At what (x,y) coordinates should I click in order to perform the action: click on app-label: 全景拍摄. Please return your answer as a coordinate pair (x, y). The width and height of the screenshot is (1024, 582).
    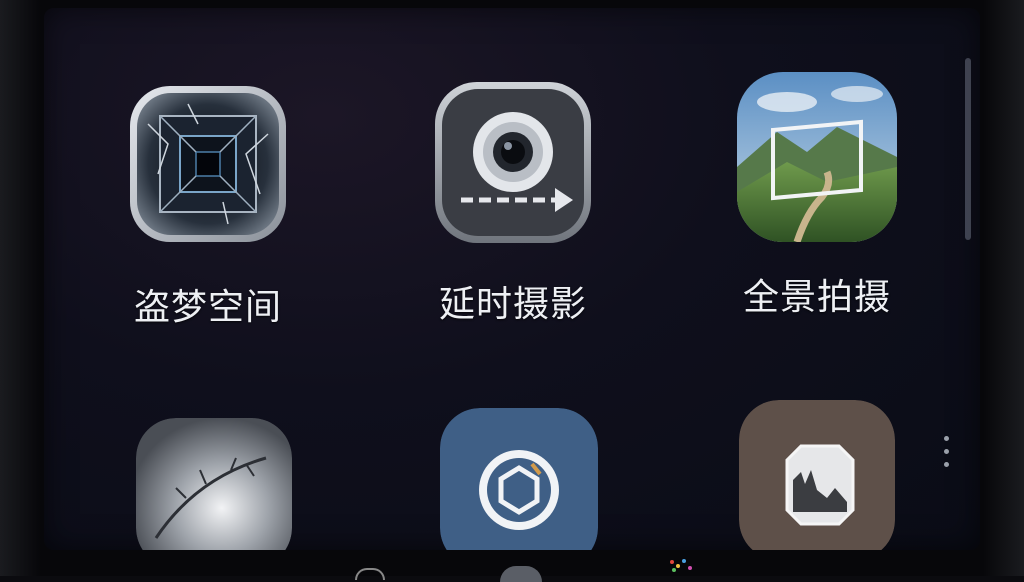
    Looking at the image, I should click on (816, 297).